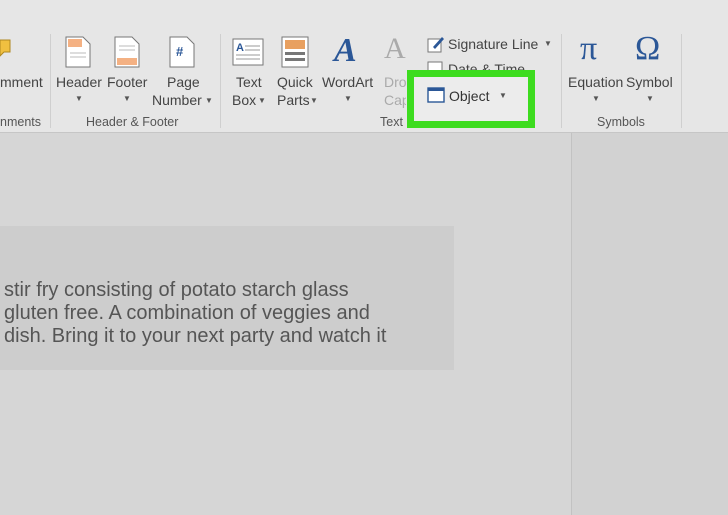  I want to click on drop-cap-button: A Dro Cap, so click(393, 72).